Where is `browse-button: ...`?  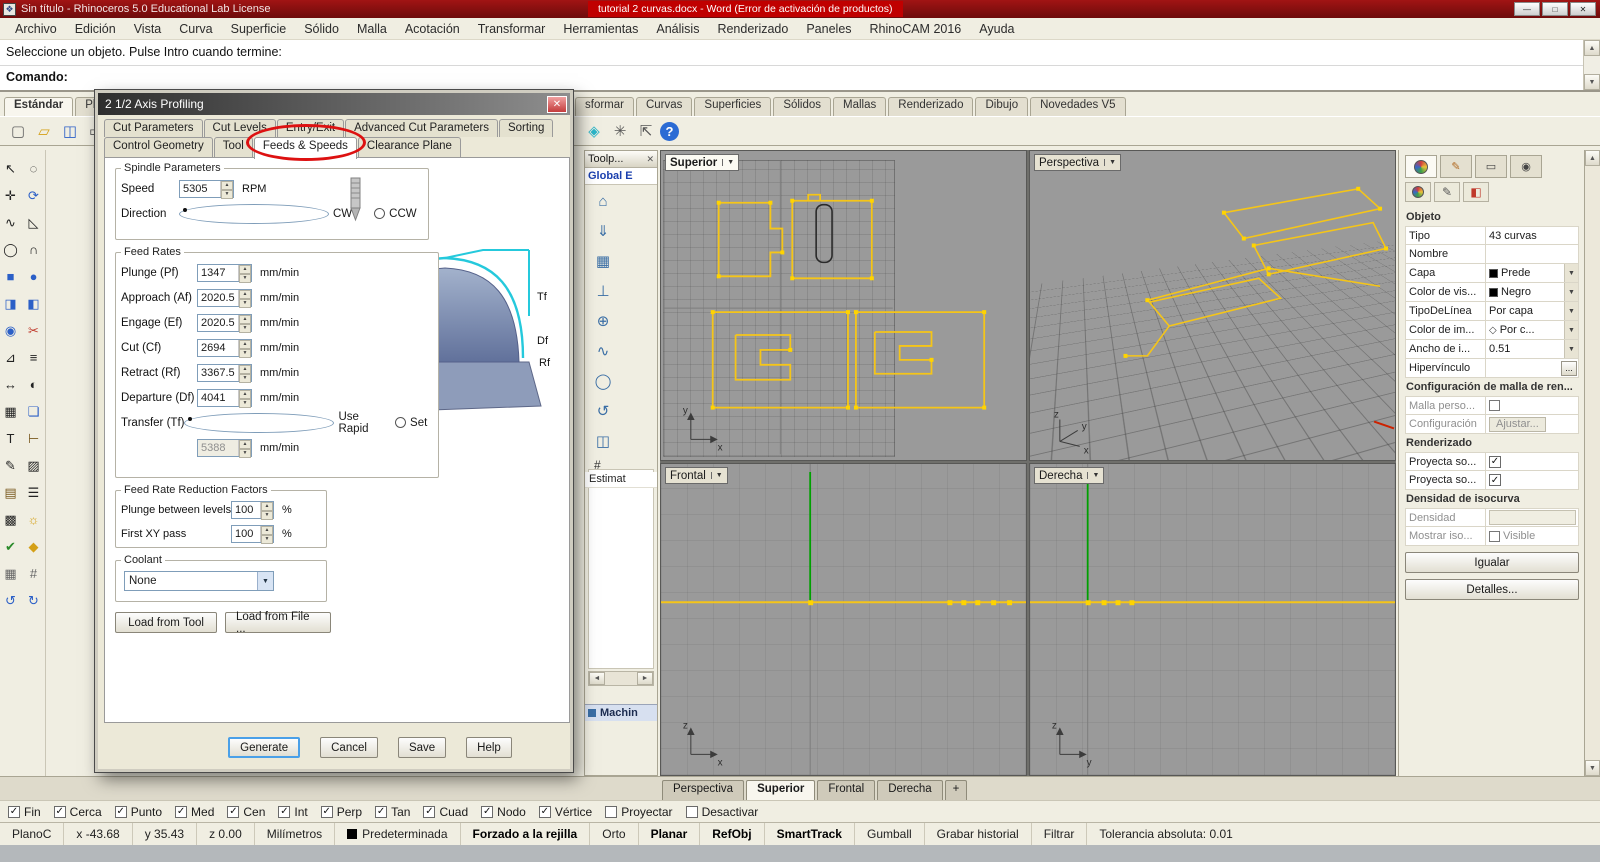
browse-button: ... is located at coordinates (1569, 368).